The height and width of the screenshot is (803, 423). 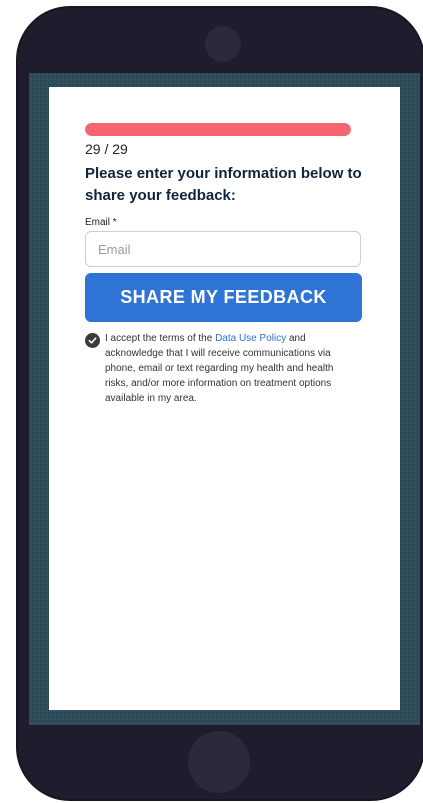 I want to click on data-use-policy-link: Data Use Policy, so click(x=250, y=338).